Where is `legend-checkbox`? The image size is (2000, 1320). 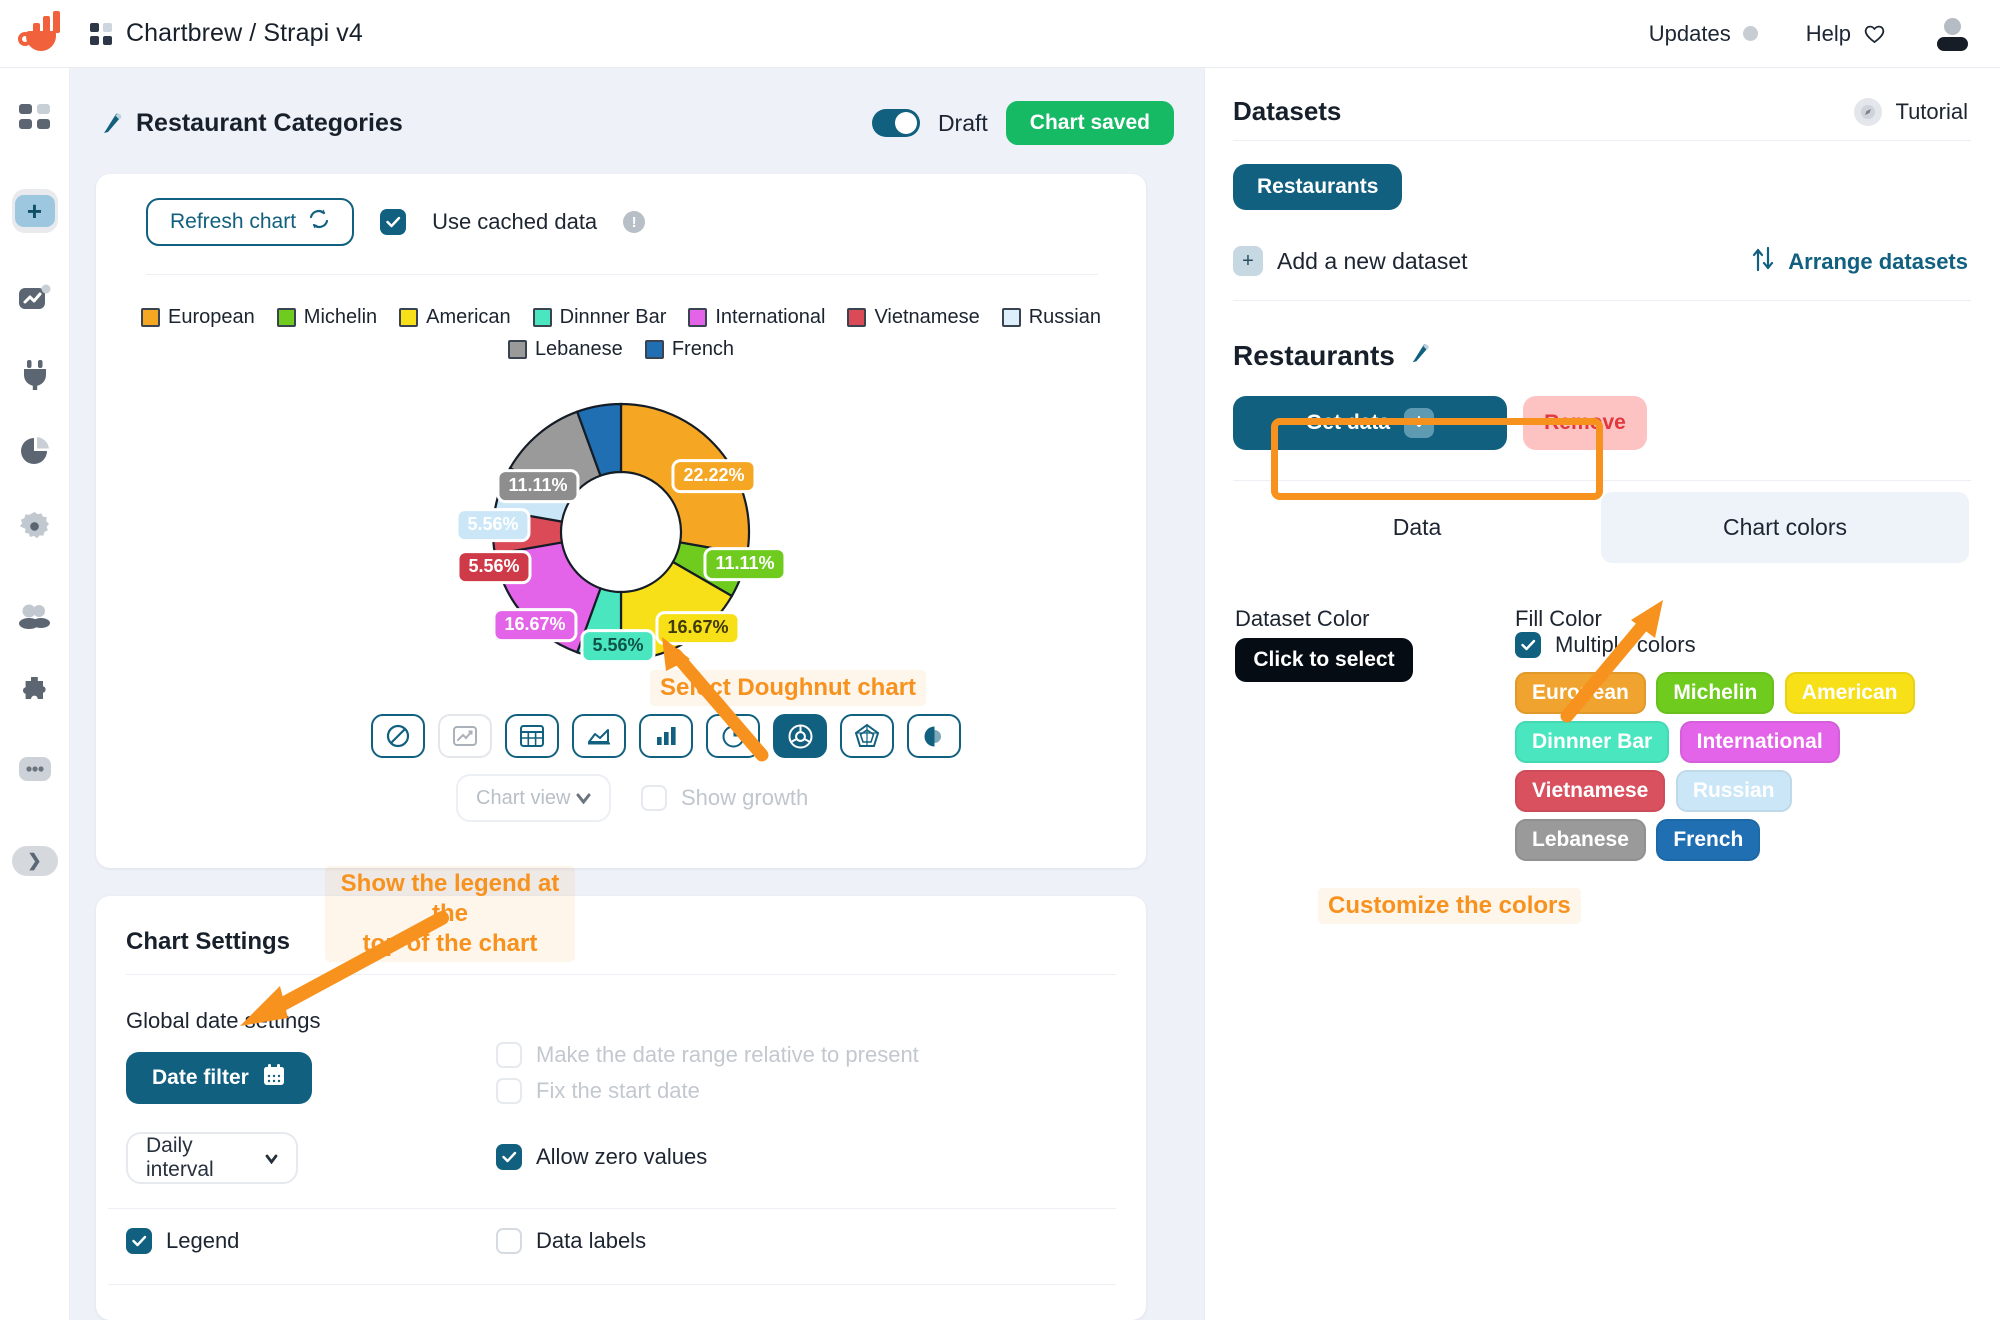 legend-checkbox is located at coordinates (139, 1241).